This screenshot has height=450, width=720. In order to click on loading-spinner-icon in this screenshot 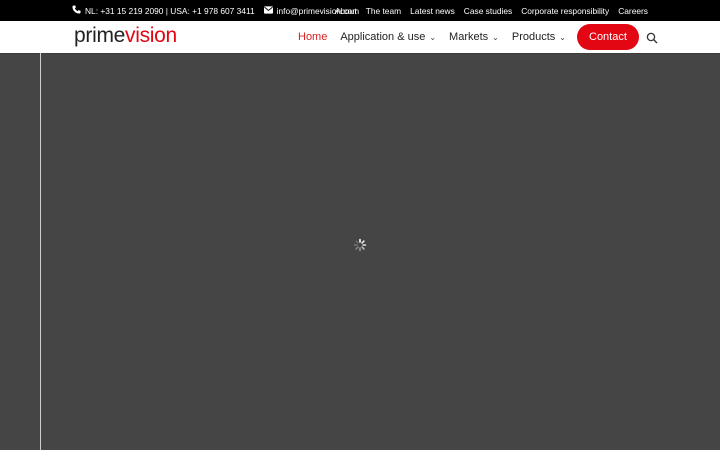, I will do `click(360, 245)`.